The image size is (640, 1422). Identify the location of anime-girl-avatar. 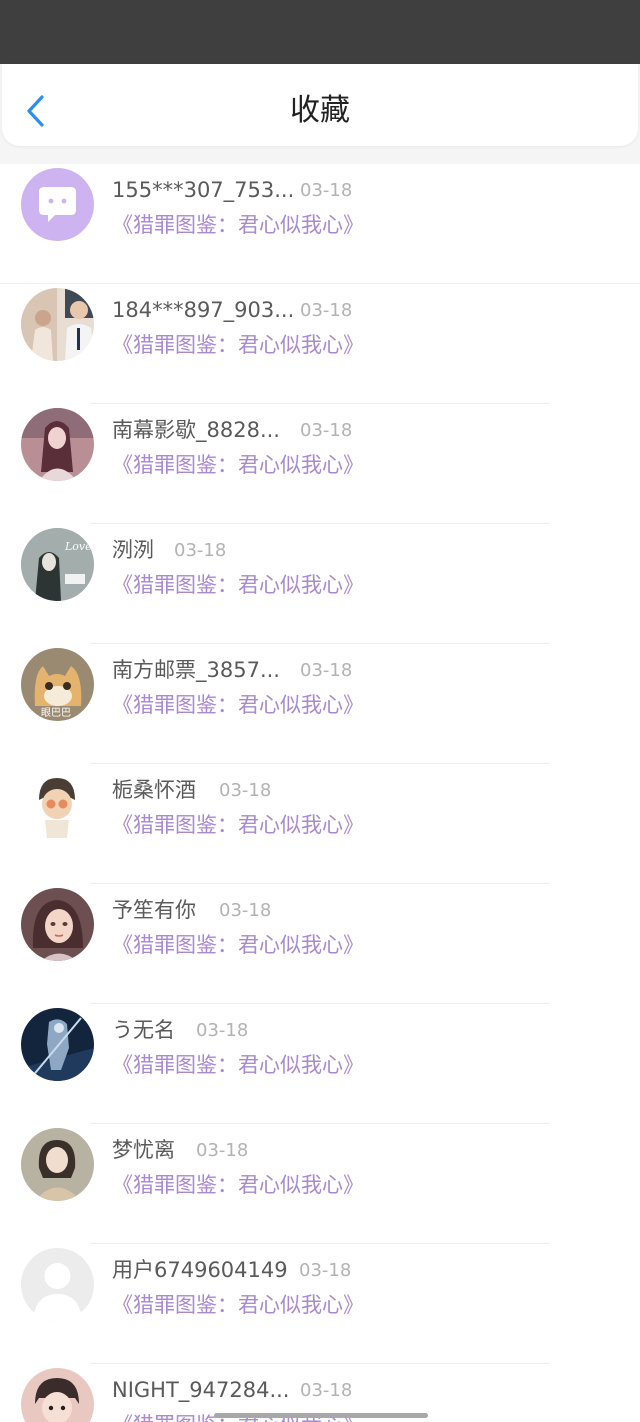
(57, 924).